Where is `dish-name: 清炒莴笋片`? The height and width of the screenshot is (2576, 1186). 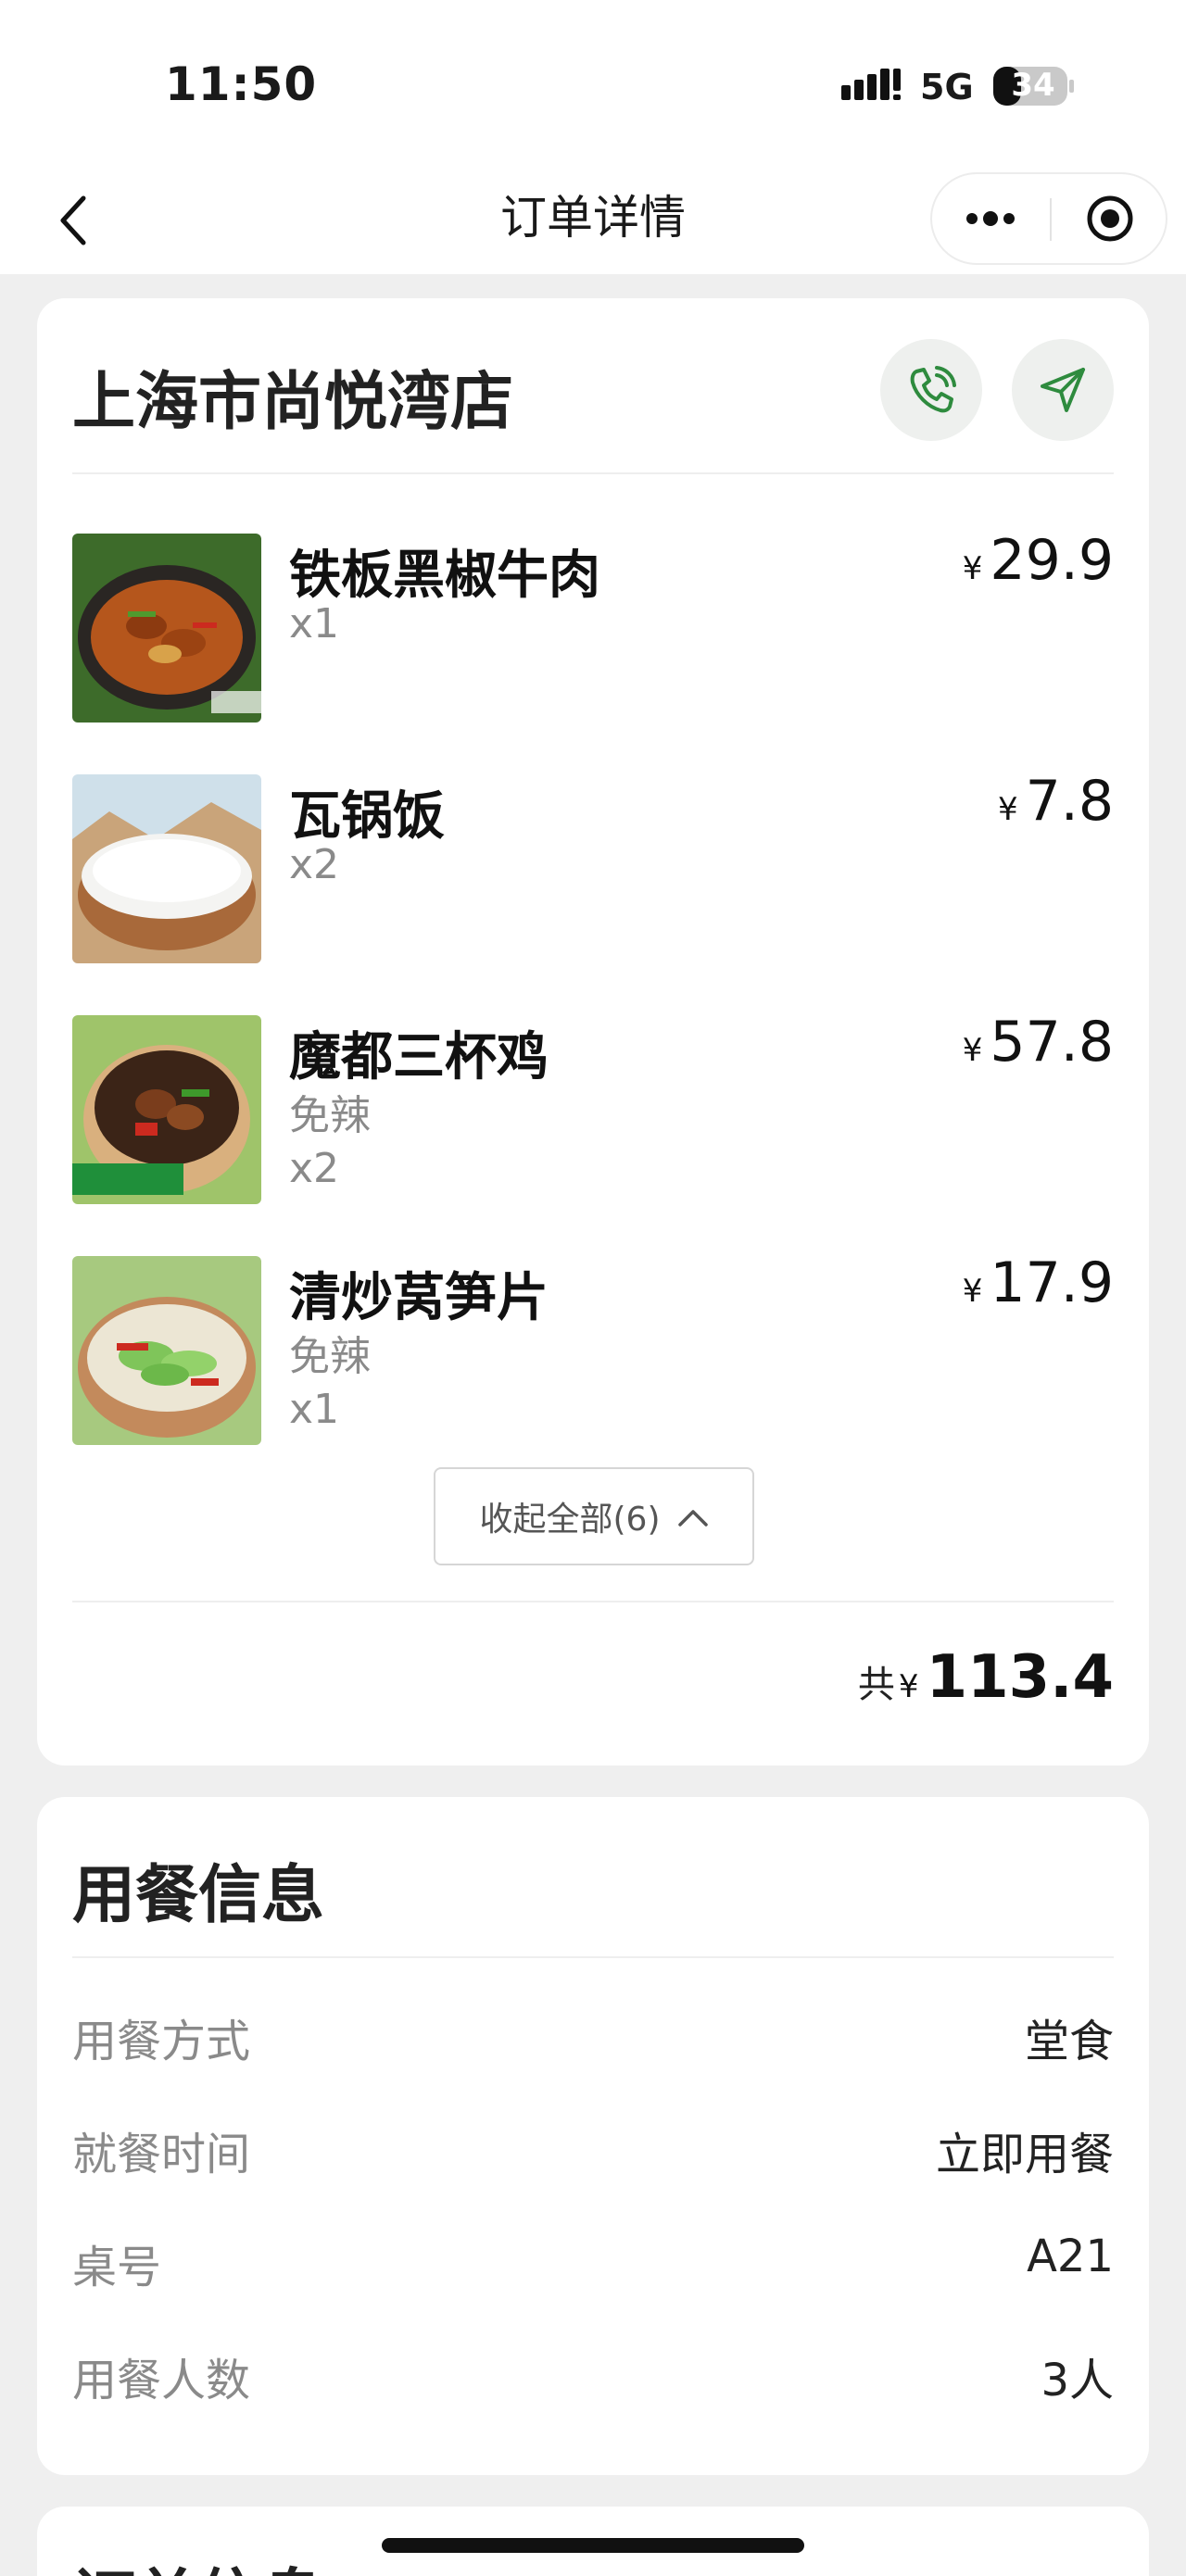 dish-name: 清炒莴笋片 is located at coordinates (419, 1298).